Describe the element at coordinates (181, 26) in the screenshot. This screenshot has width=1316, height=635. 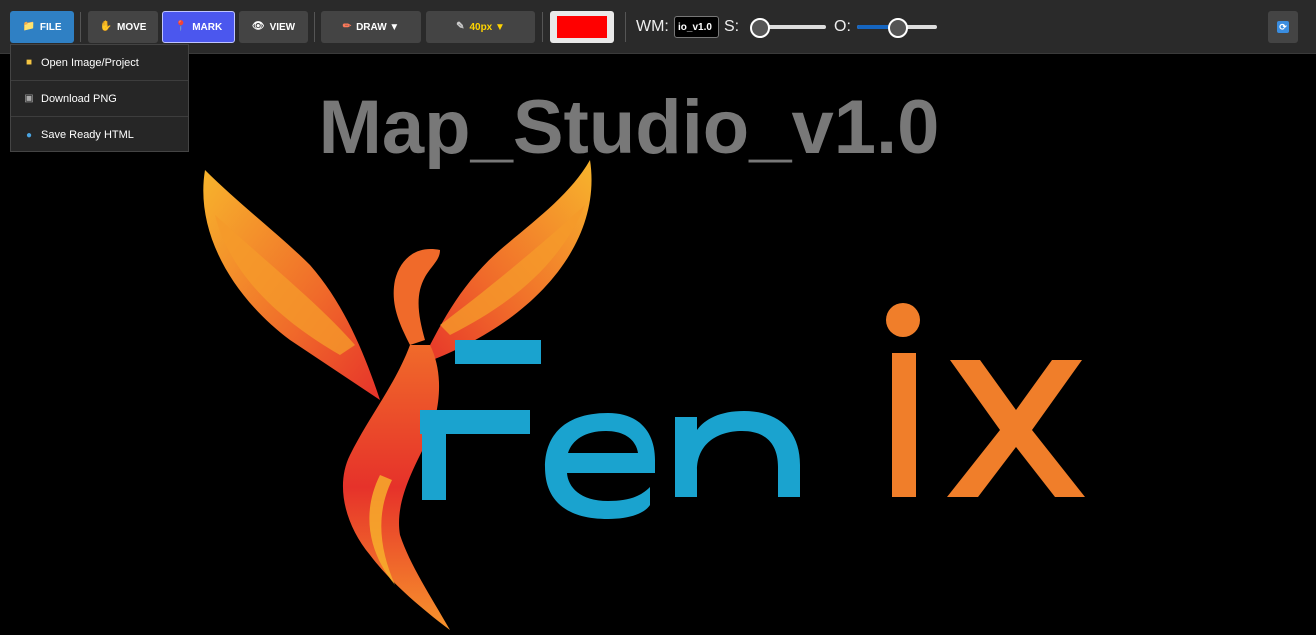
I see `pin-icon: 📍` at that location.